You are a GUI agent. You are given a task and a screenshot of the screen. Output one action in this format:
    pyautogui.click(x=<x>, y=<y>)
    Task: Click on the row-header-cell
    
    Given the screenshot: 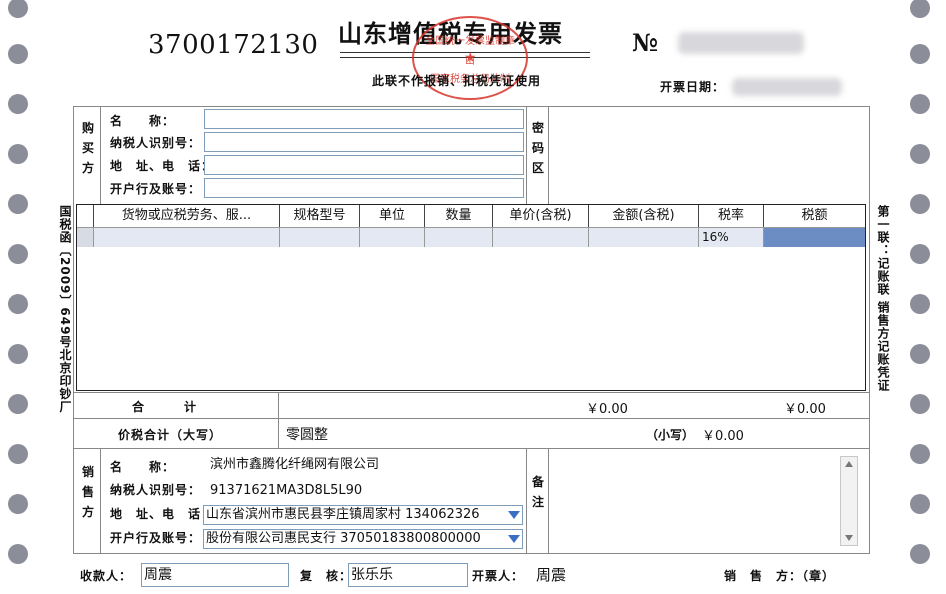 What is the action you would take?
    pyautogui.click(x=85, y=216)
    